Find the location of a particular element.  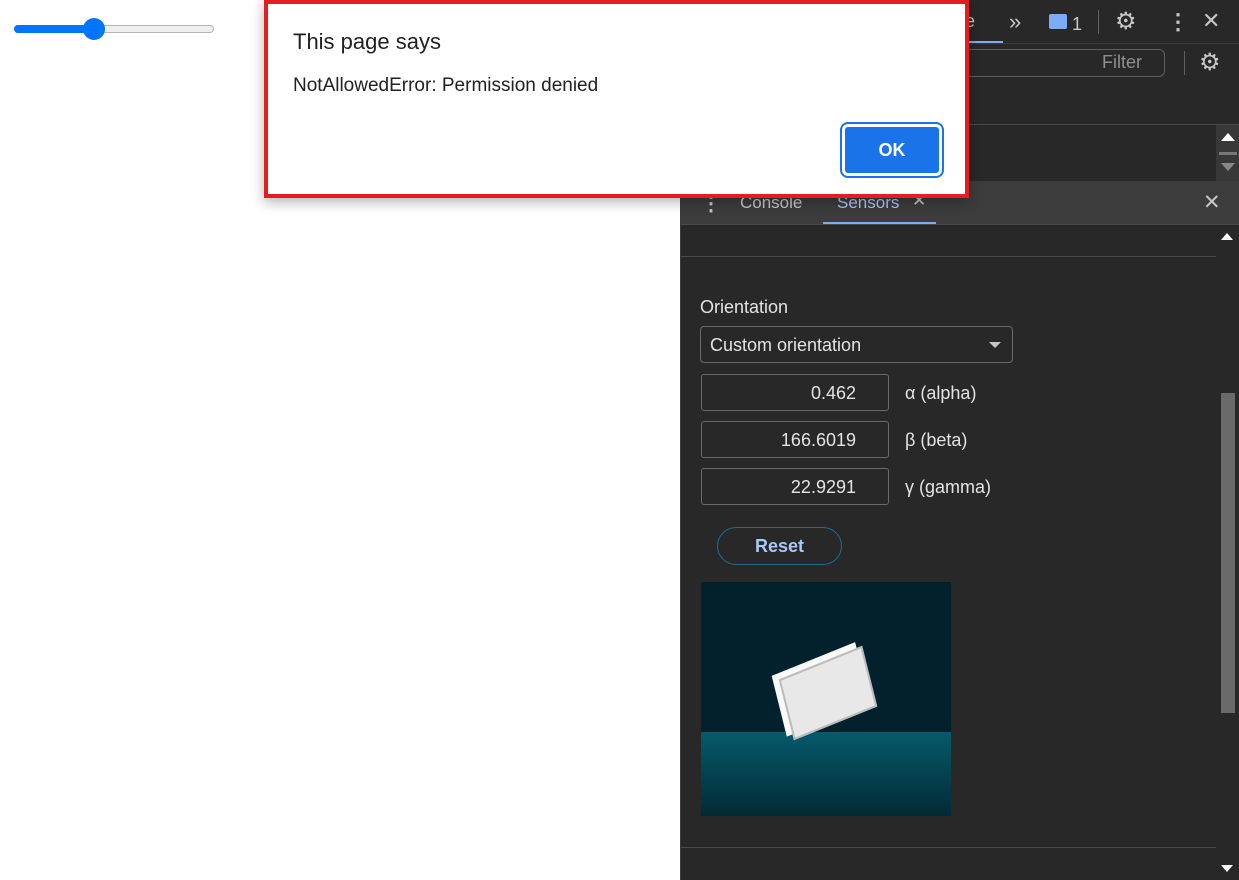

slider-thumb is located at coordinates (94, 29).